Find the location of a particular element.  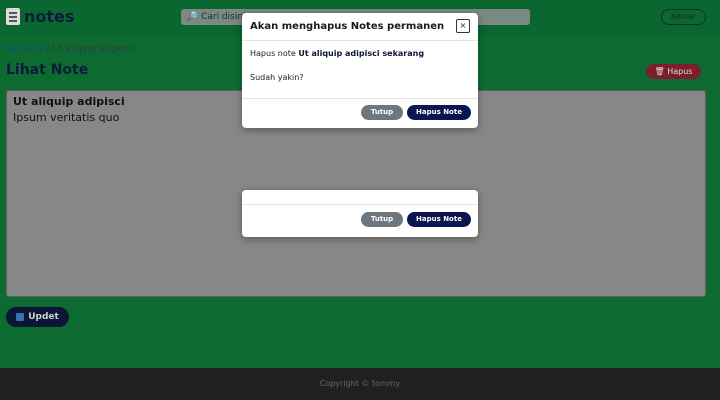

breadcrumb: Beranda / Ut aliquip adipisci is located at coordinates (69, 49).